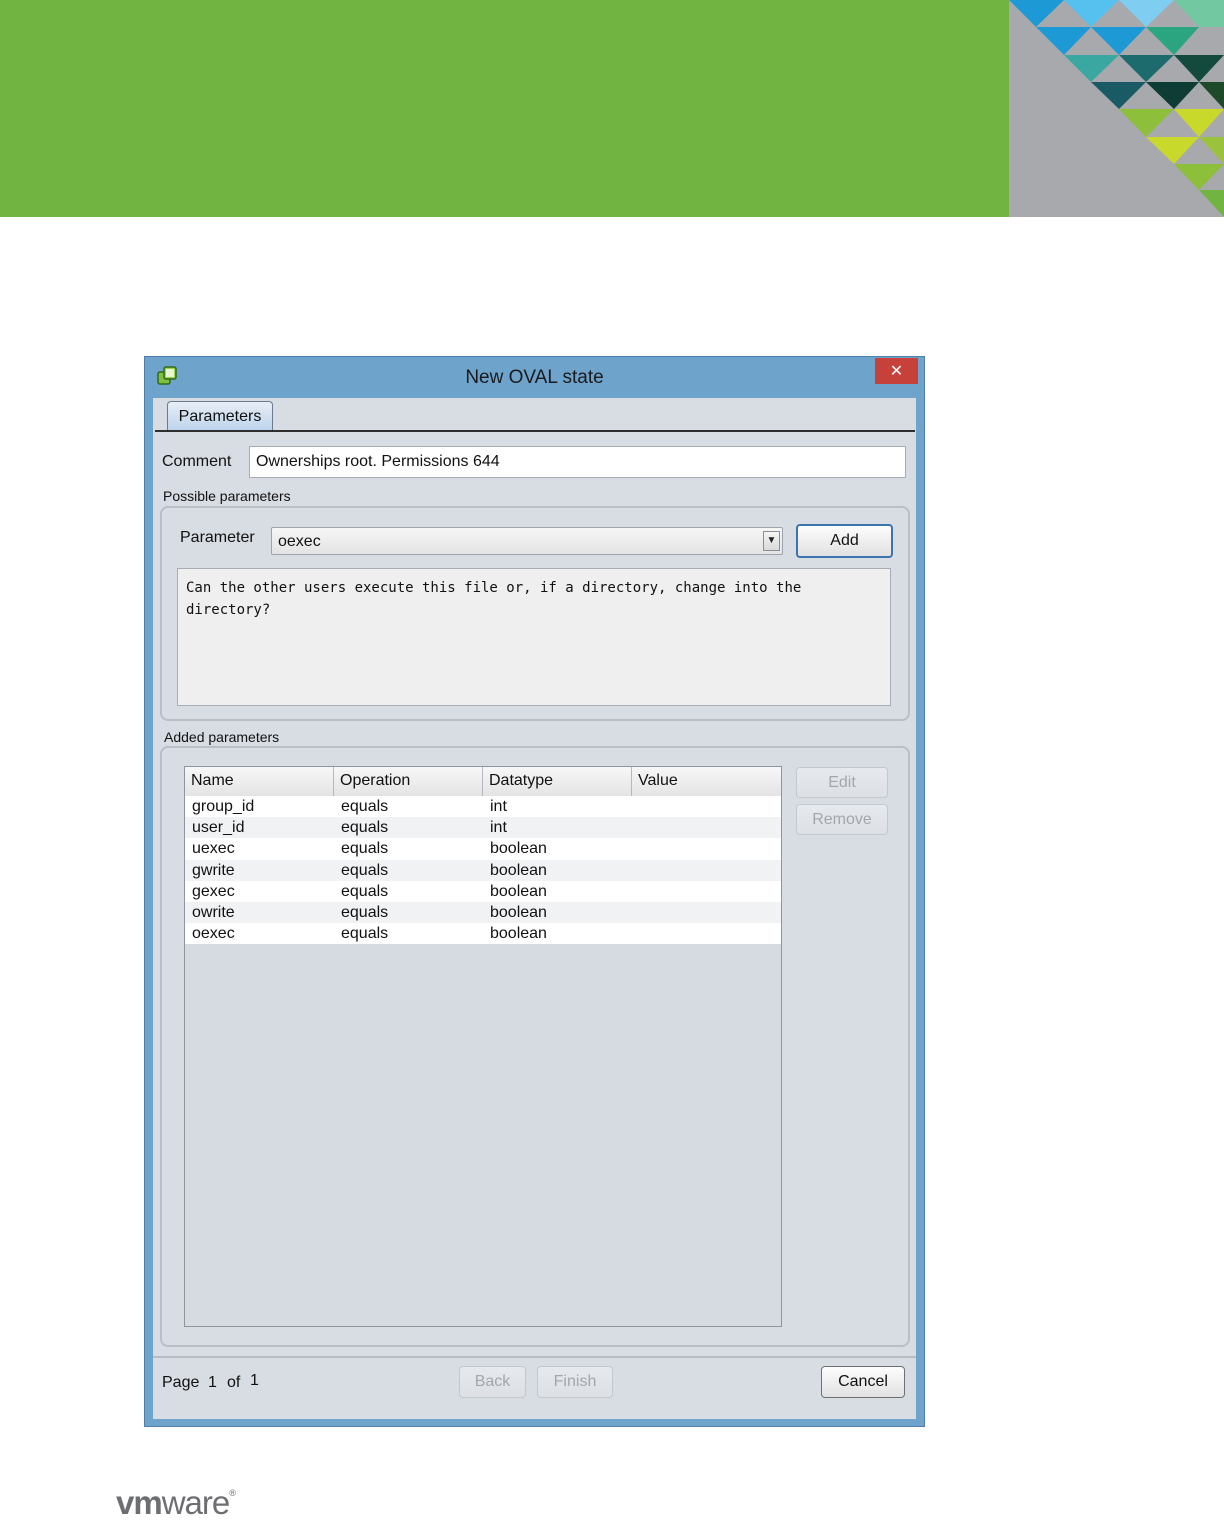 Image resolution: width=1224 pixels, height=1533 pixels. What do you see at coordinates (213, 912) in the screenshot?
I see `cell-name: owrite` at bounding box center [213, 912].